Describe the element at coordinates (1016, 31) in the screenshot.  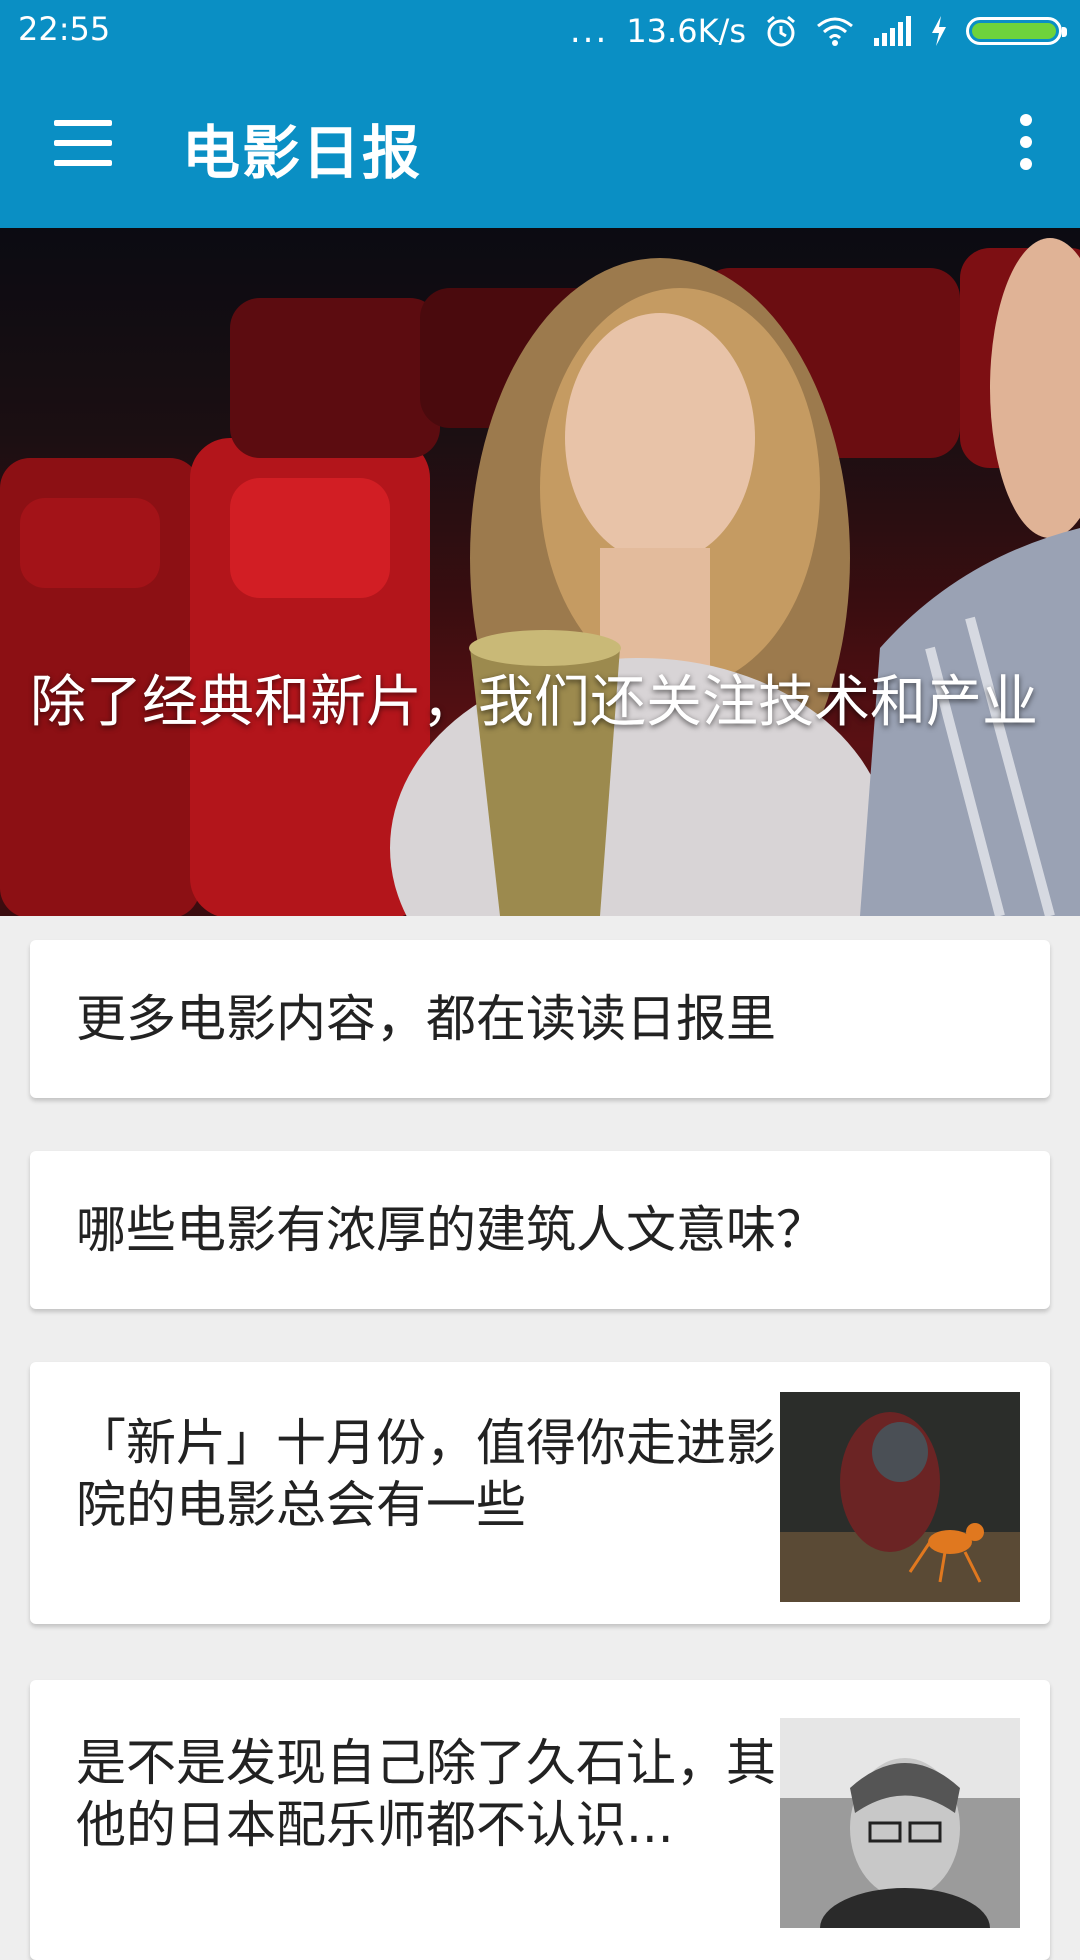
I see `battery-icon` at that location.